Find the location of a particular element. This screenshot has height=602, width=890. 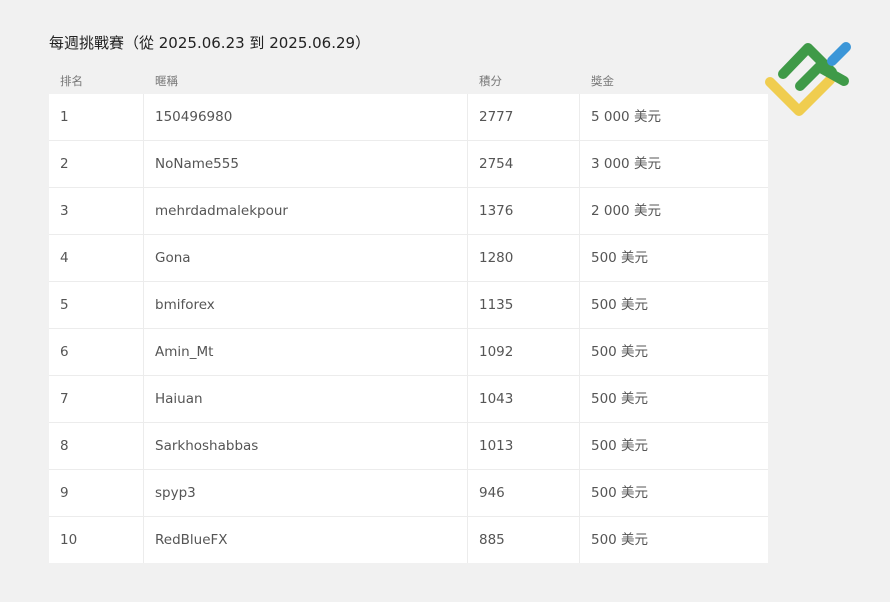

rank-cell: 1 is located at coordinates (64, 117).